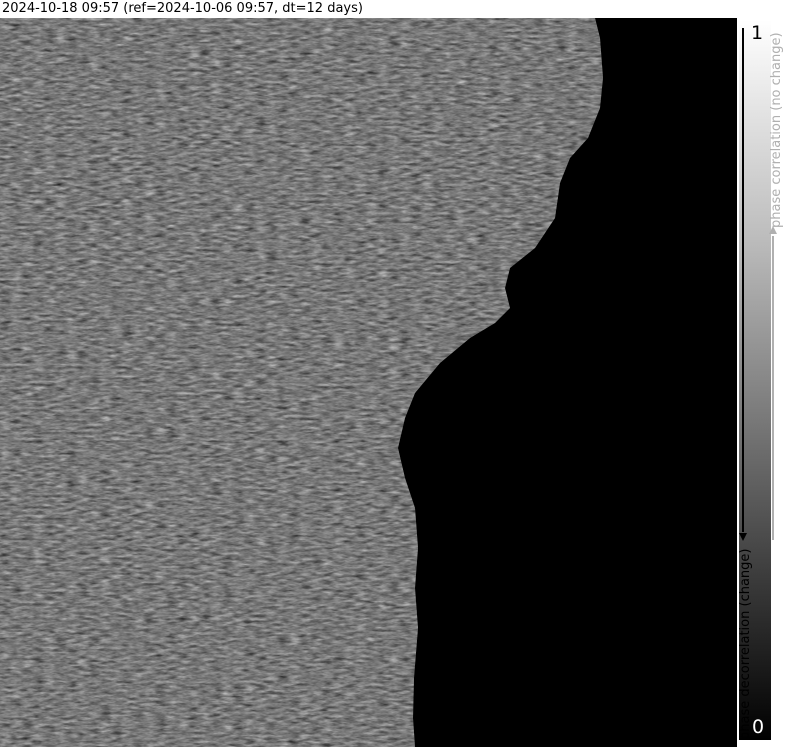 This screenshot has height=747, width=785. I want to click on colorbar-max-label: 1, so click(757, 33).